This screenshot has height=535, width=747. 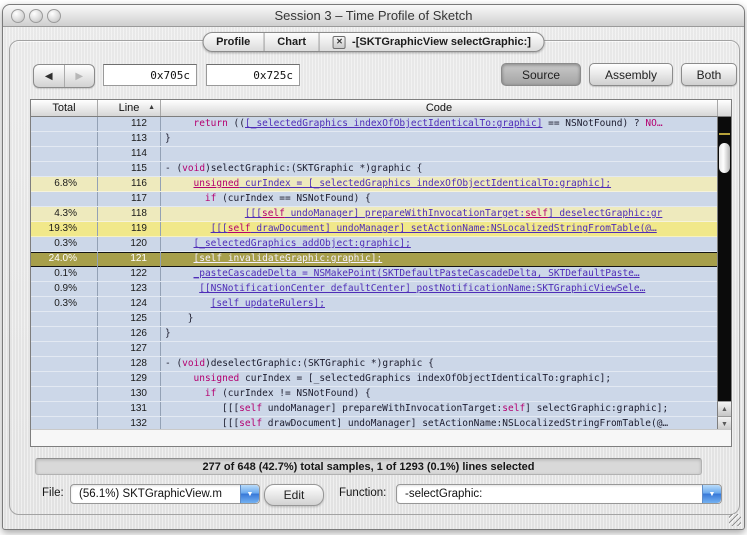 What do you see at coordinates (236, 123) in the screenshot?
I see `code-segment: ((` at bounding box center [236, 123].